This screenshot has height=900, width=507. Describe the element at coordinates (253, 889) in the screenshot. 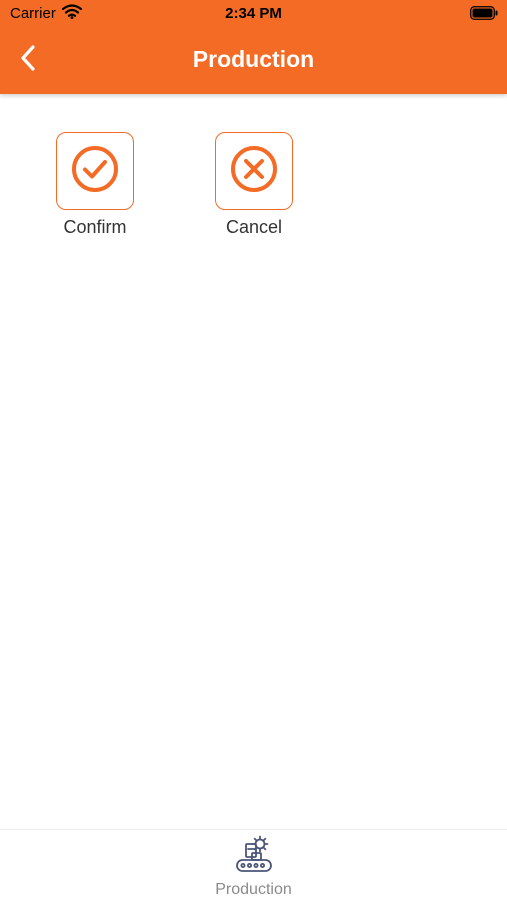

I see `tab-production-label: Production` at that location.